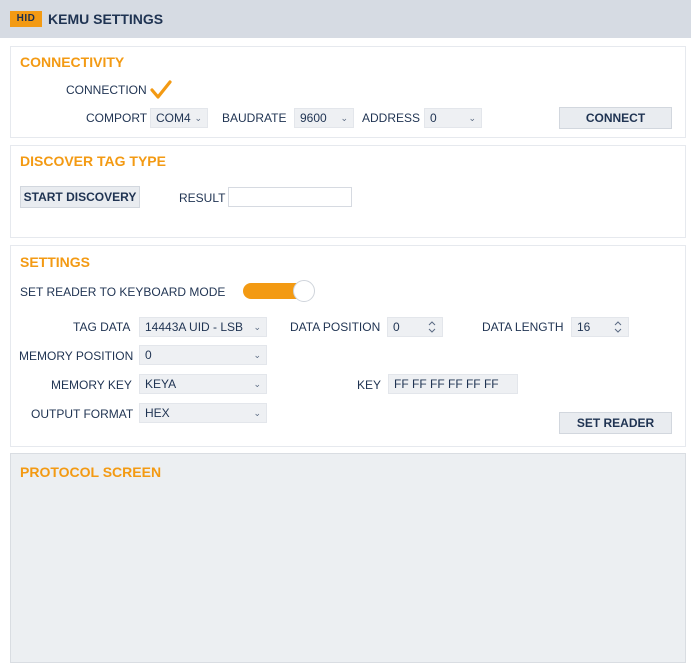 The height and width of the screenshot is (663, 691). I want to click on data-length-label: DATA LENGTH, so click(523, 327).